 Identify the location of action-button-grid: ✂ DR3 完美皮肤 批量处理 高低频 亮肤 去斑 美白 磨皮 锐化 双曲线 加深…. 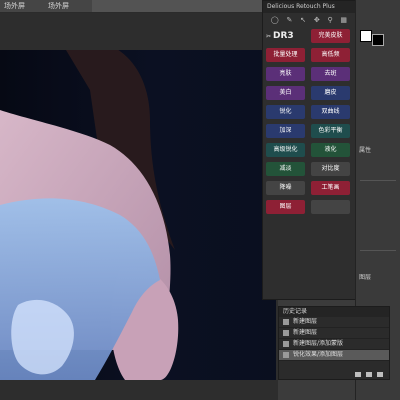
(309, 124).